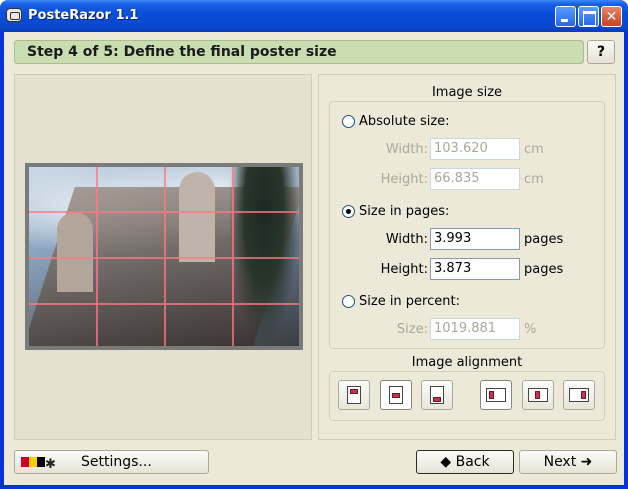  I want to click on pages-size-option: Size in pages:, so click(395, 211).